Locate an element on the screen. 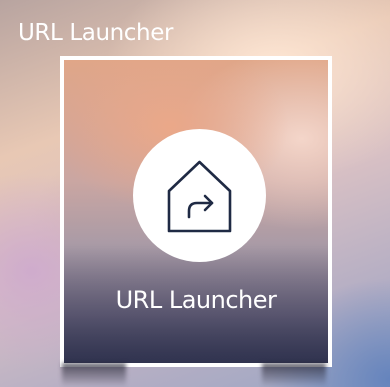 The width and height of the screenshot is (390, 387). tile-reflection-right is located at coordinates (294, 375).